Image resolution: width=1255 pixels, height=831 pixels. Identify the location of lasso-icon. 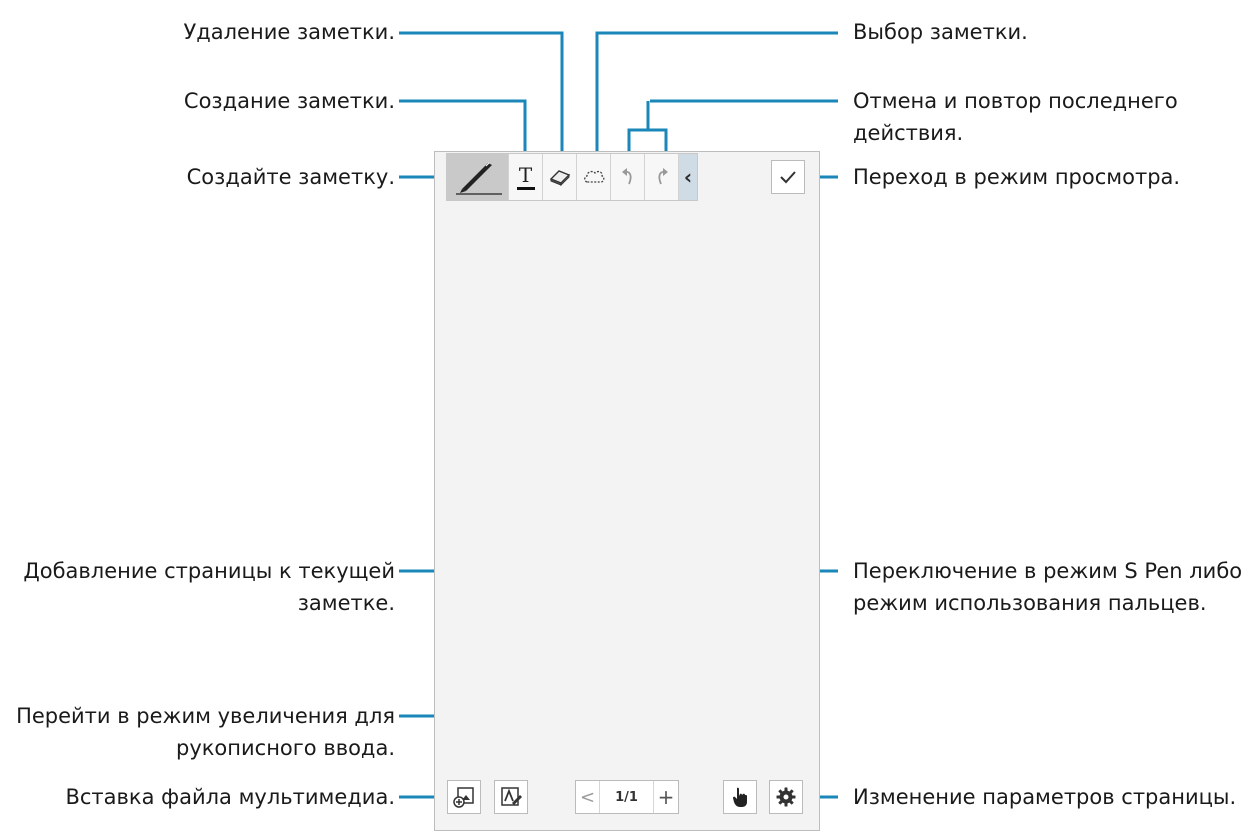
(593, 176).